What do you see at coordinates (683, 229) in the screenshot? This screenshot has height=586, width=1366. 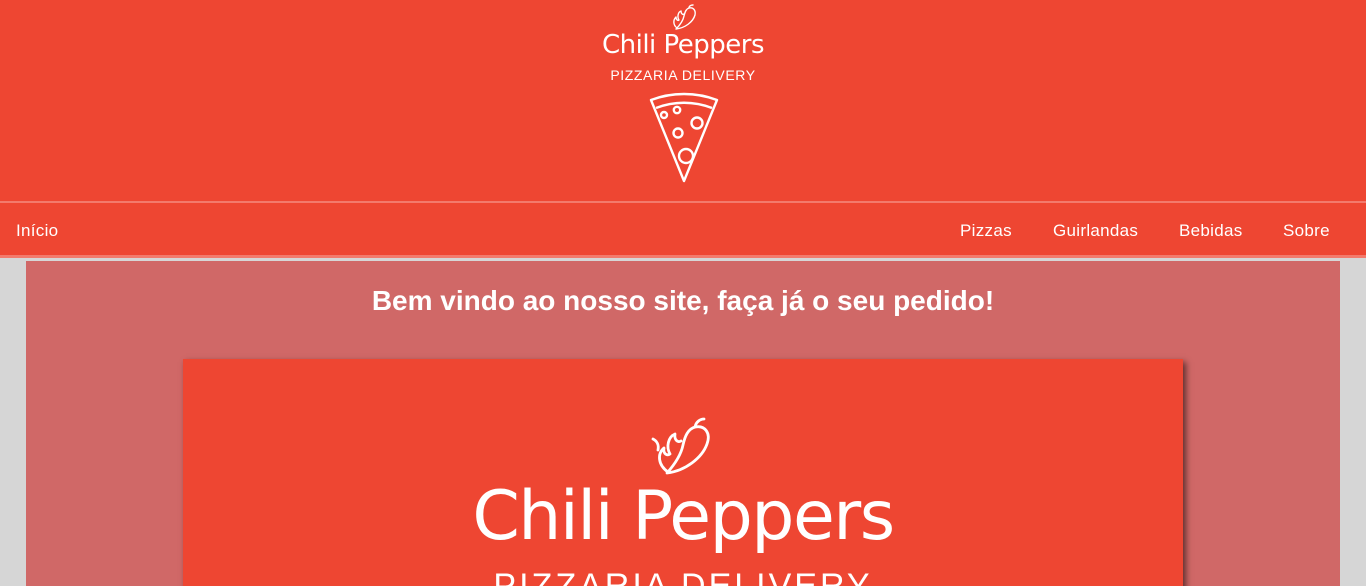 I see `main-navigation: Início Pizzas Guirlandas Bebidas Sobre` at bounding box center [683, 229].